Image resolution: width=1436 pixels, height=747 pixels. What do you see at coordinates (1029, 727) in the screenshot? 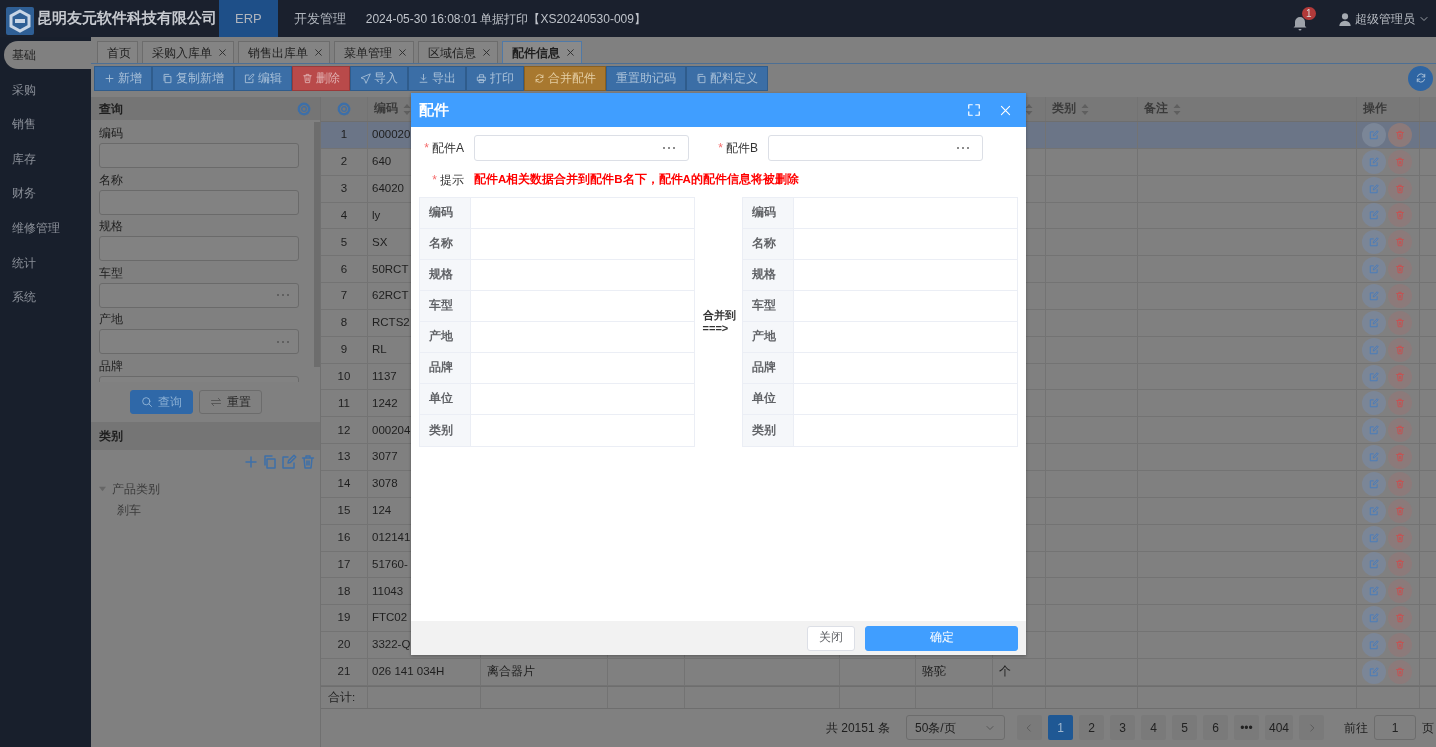
I see `previous-page-button` at bounding box center [1029, 727].